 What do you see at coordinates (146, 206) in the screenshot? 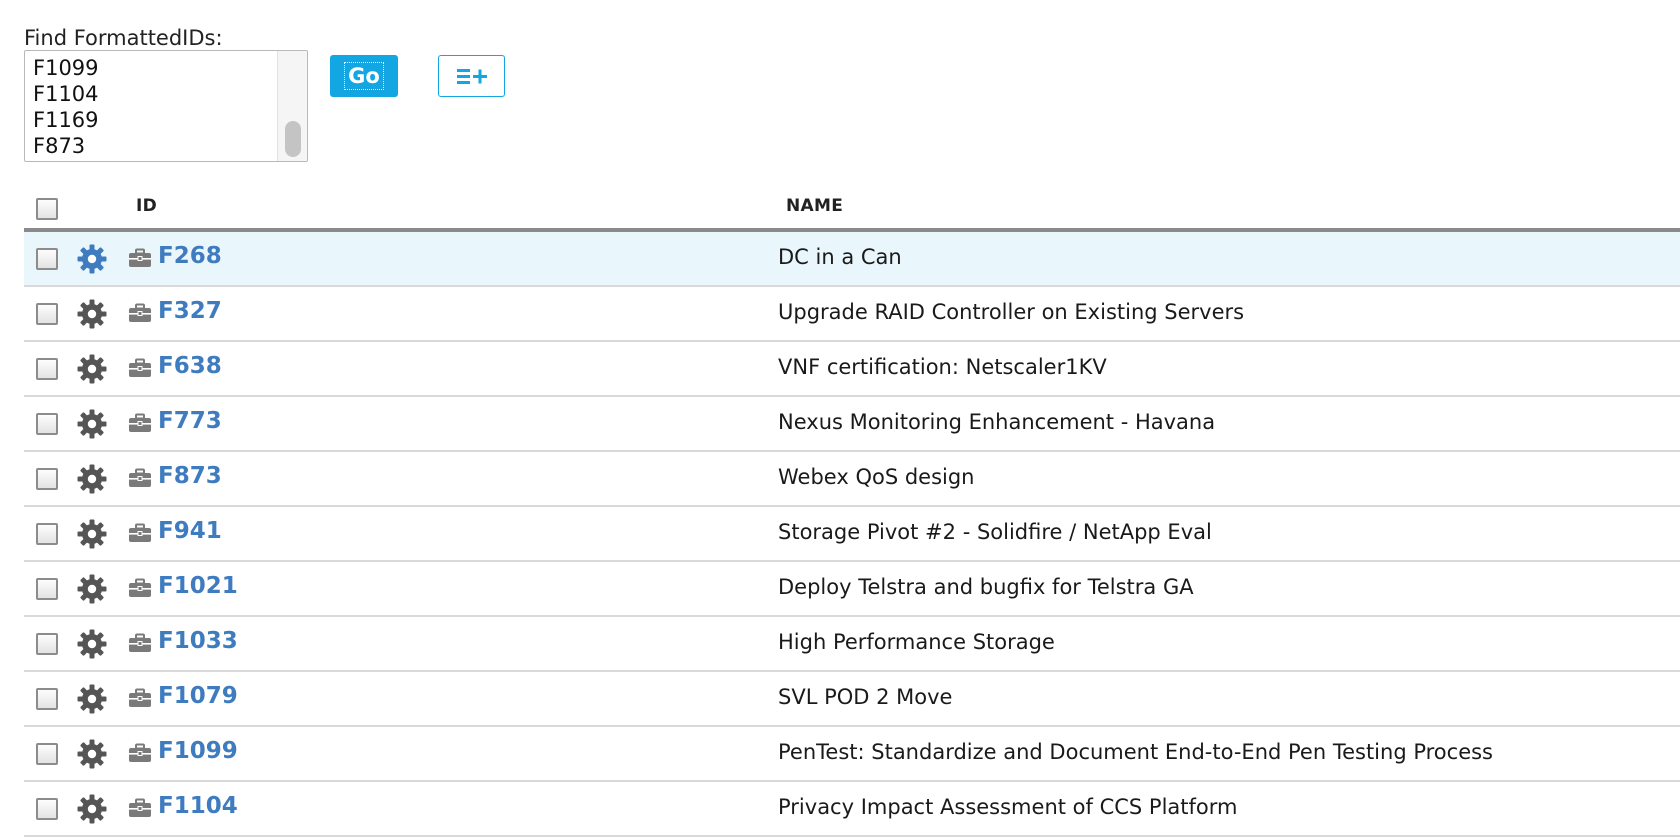
I see `column-header-id: ID` at bounding box center [146, 206].